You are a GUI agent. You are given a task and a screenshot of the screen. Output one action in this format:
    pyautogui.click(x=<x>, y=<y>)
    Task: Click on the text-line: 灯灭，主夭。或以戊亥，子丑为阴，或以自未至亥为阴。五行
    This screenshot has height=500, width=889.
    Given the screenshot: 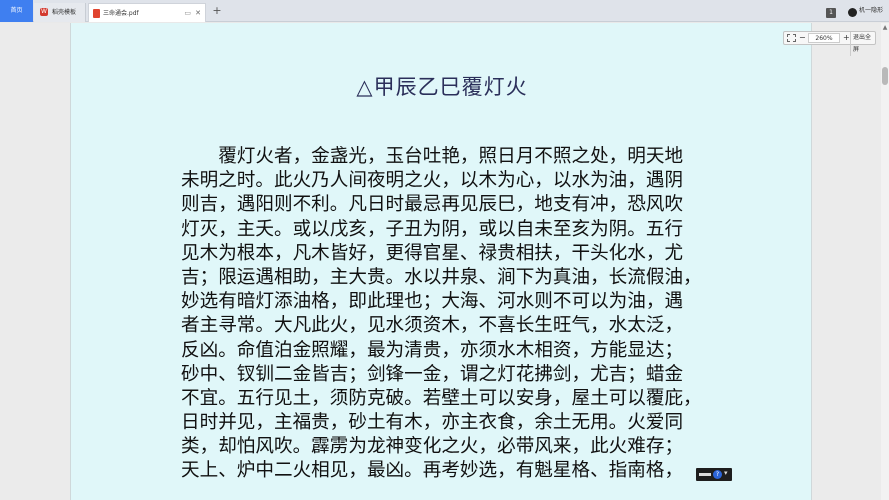 What is the action you would take?
    pyautogui.click(x=432, y=229)
    